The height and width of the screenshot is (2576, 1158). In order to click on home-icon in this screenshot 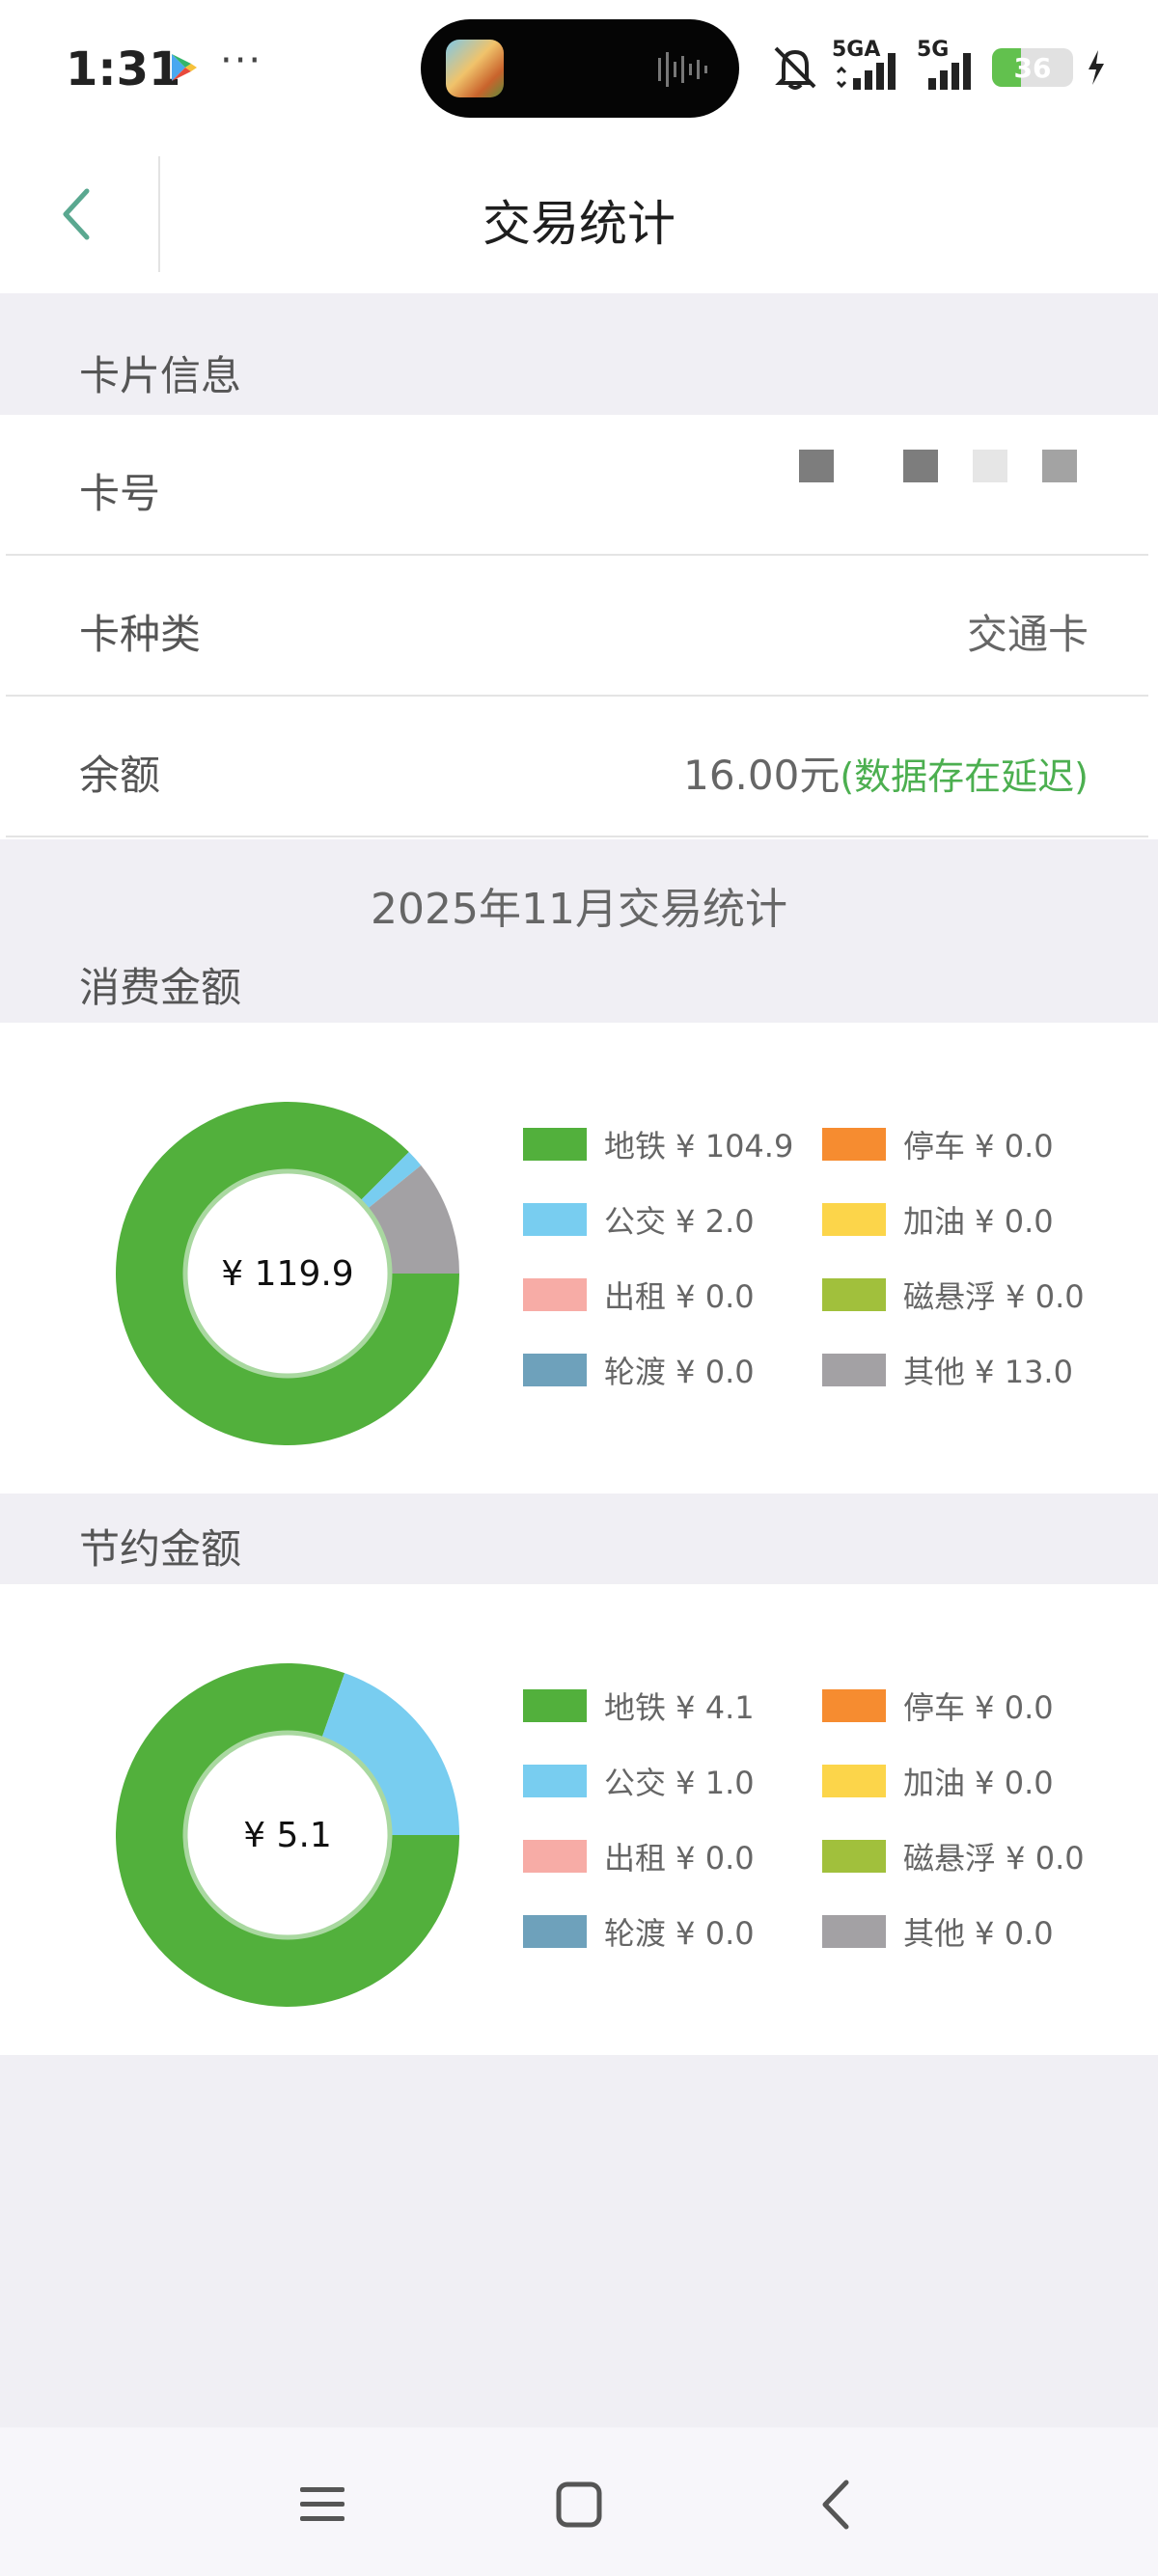, I will do `click(579, 2505)`.